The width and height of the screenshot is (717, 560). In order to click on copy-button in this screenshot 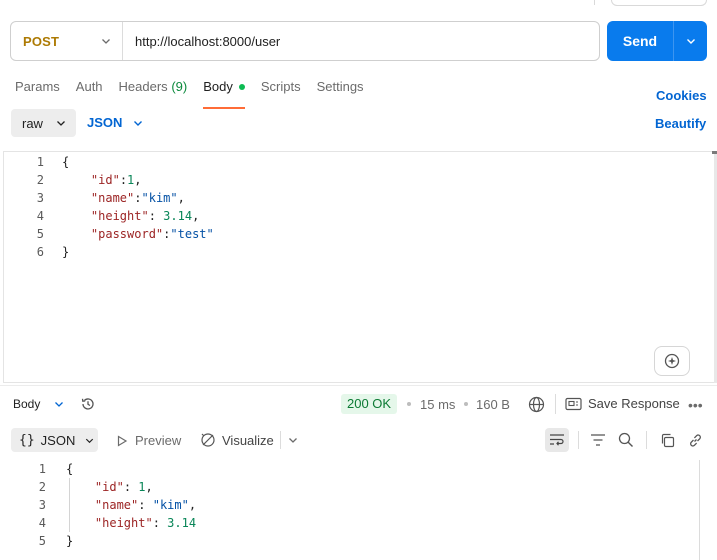, I will do `click(667, 440)`.